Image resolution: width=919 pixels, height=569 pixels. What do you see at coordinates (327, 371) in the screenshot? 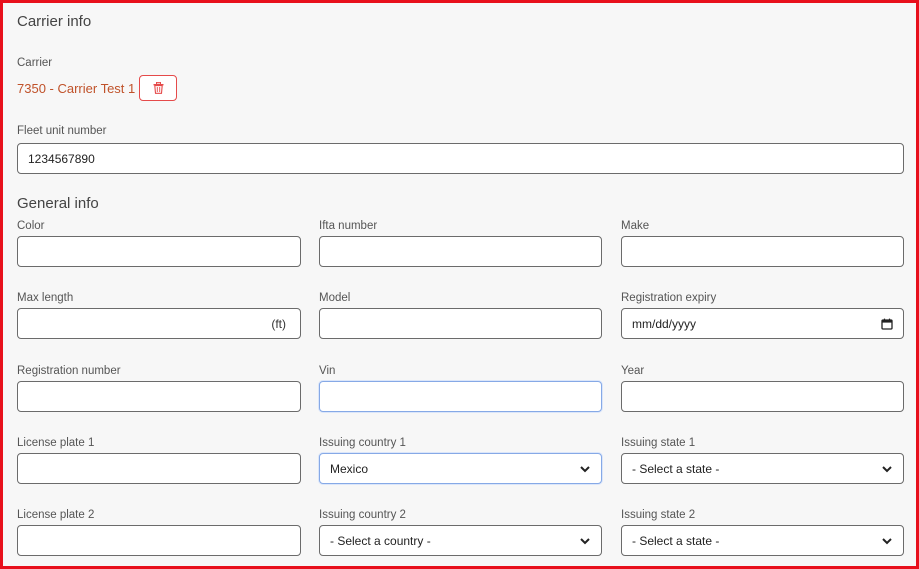
I see `vin-label: Vin` at bounding box center [327, 371].